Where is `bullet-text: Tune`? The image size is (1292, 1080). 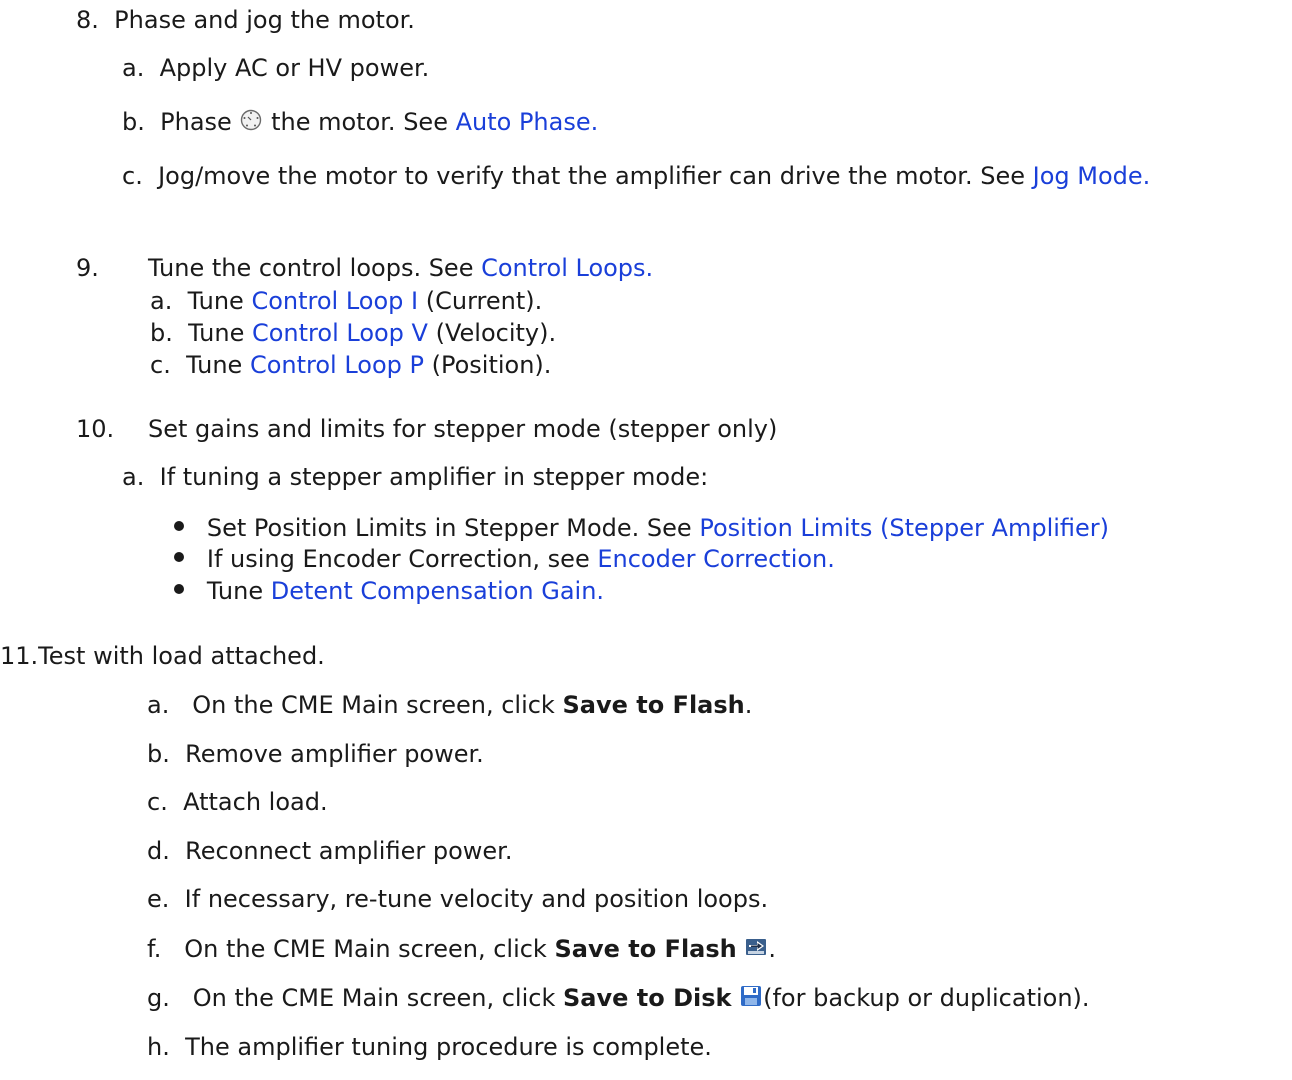
bullet-text: Tune is located at coordinates (235, 591).